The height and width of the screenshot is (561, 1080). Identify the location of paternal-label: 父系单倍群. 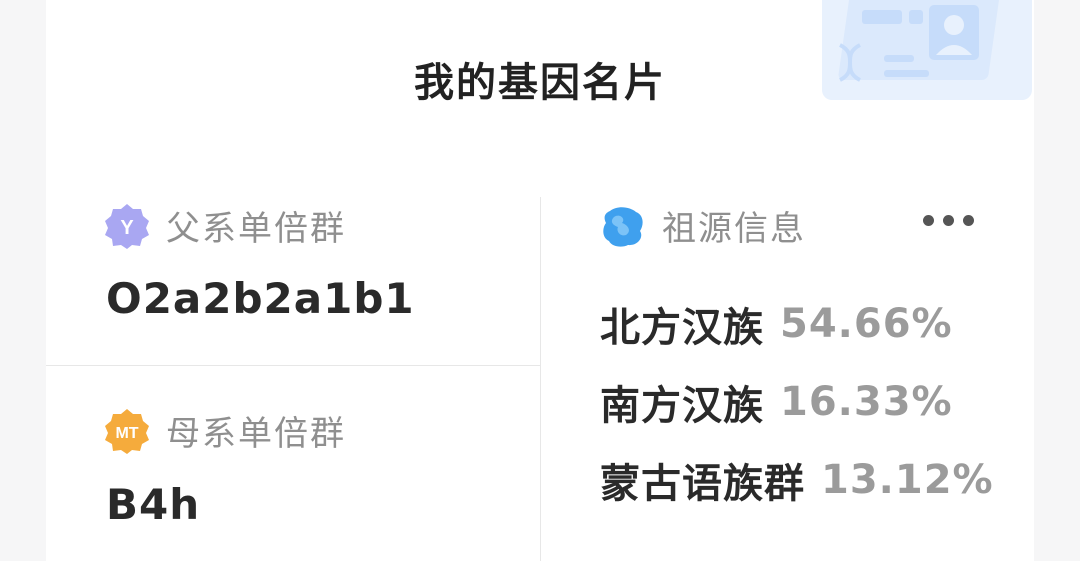
(256, 229).